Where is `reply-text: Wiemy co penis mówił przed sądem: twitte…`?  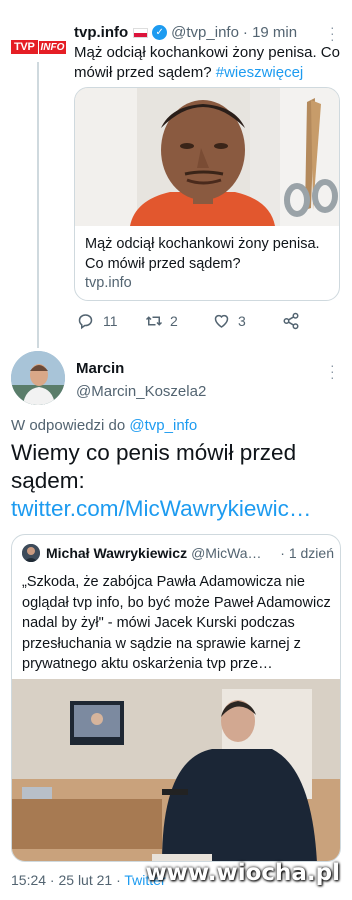
reply-text: Wiemy co penis mówił przed sądem: twitte… is located at coordinates (179, 481).